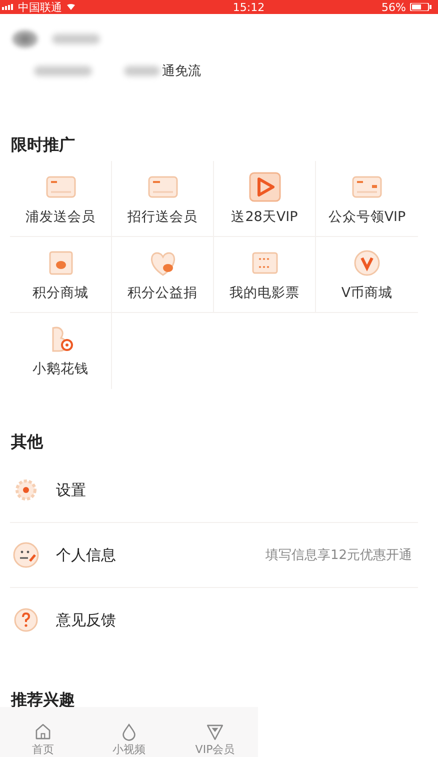  I want to click on promo-item: 我的电影票, so click(265, 275).